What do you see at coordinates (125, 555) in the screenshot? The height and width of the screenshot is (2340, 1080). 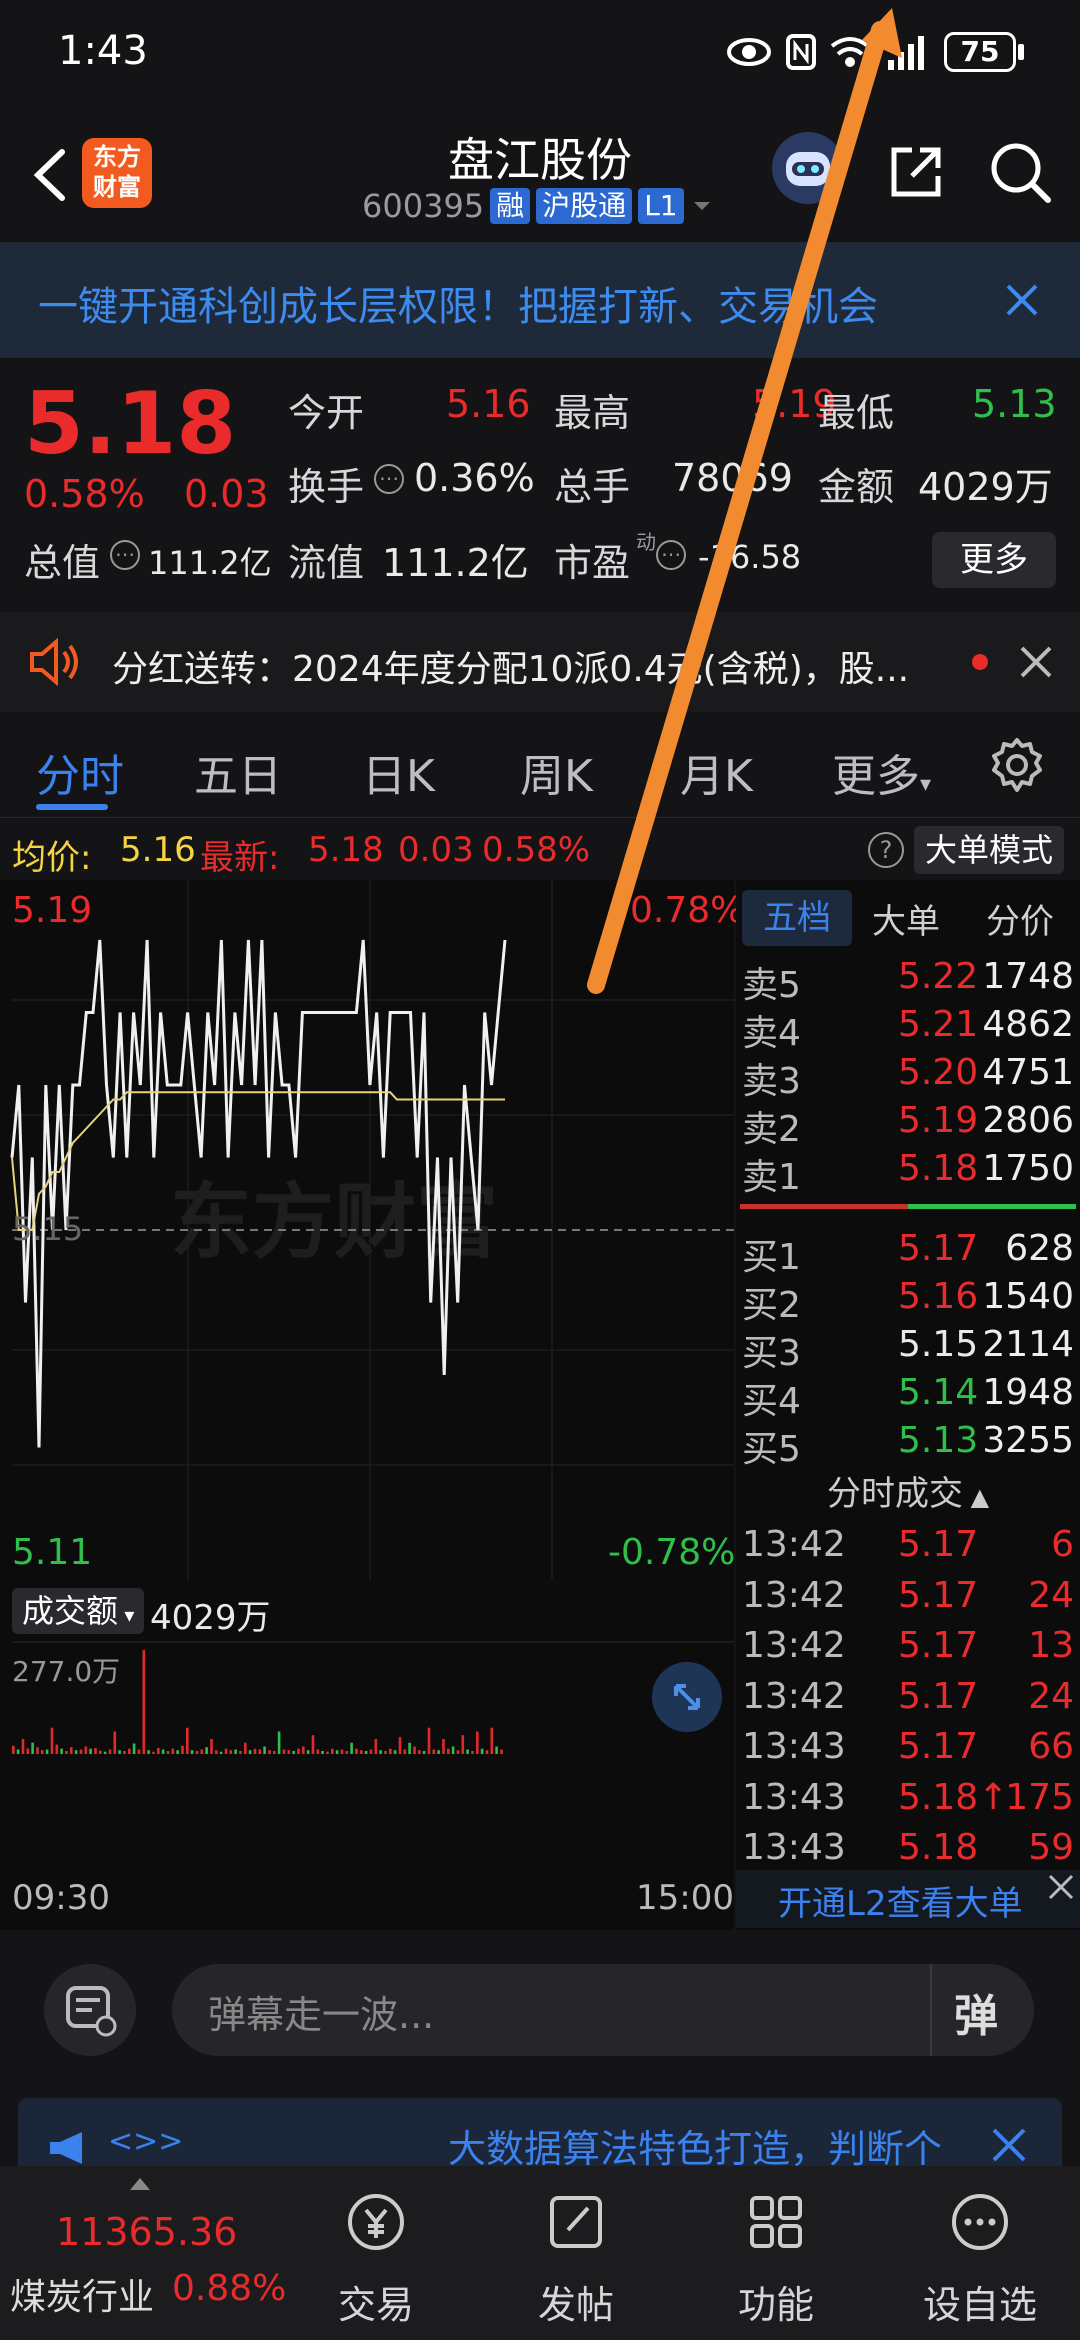 I see `market-cap-info-icon: ⋯` at bounding box center [125, 555].